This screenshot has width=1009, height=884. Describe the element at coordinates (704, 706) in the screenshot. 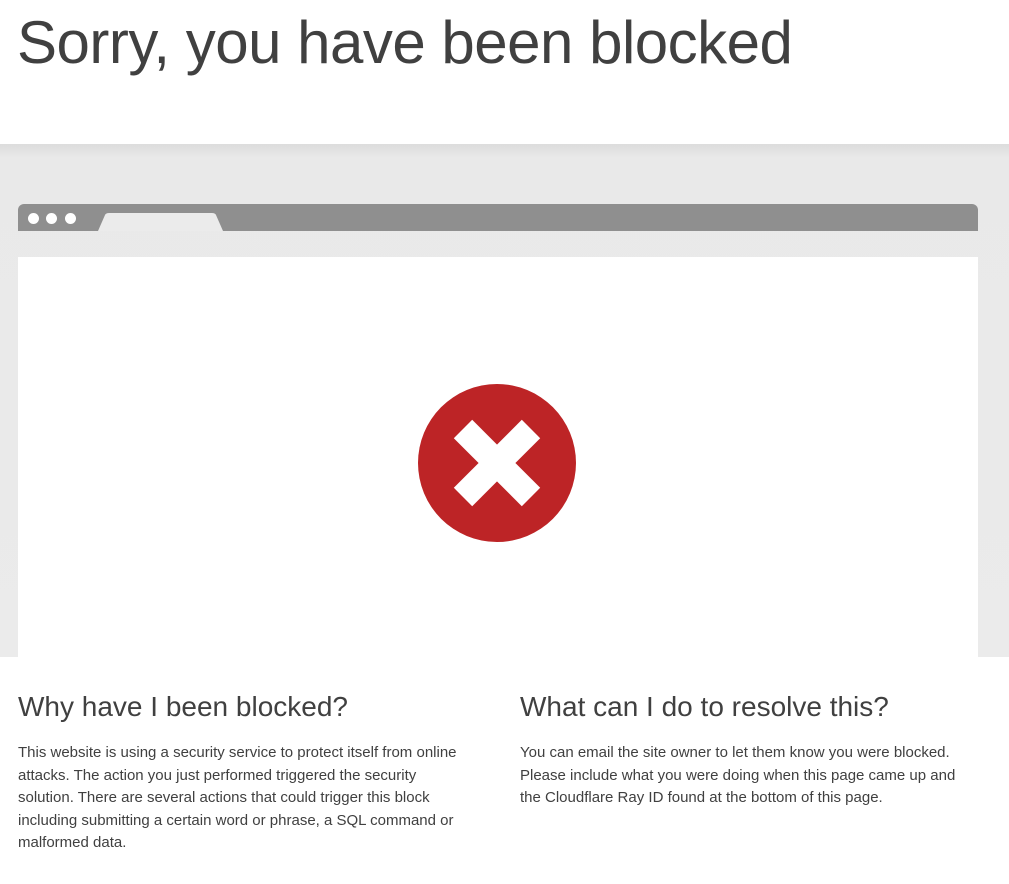

I see `resolve-heading: What can I do to resolve this?` at that location.